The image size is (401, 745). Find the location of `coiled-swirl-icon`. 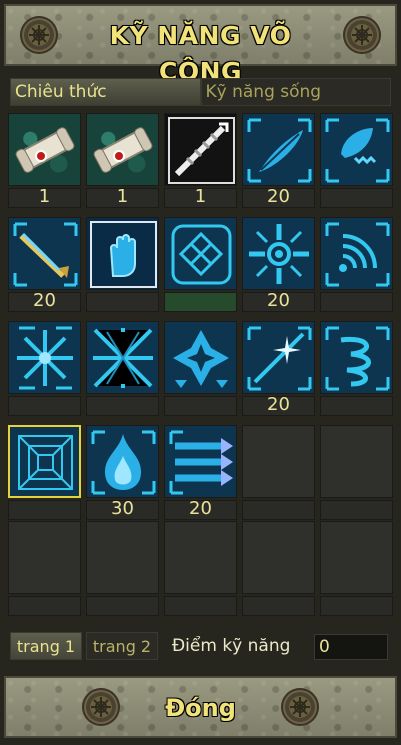

coiled-swirl-icon is located at coordinates (357, 358).